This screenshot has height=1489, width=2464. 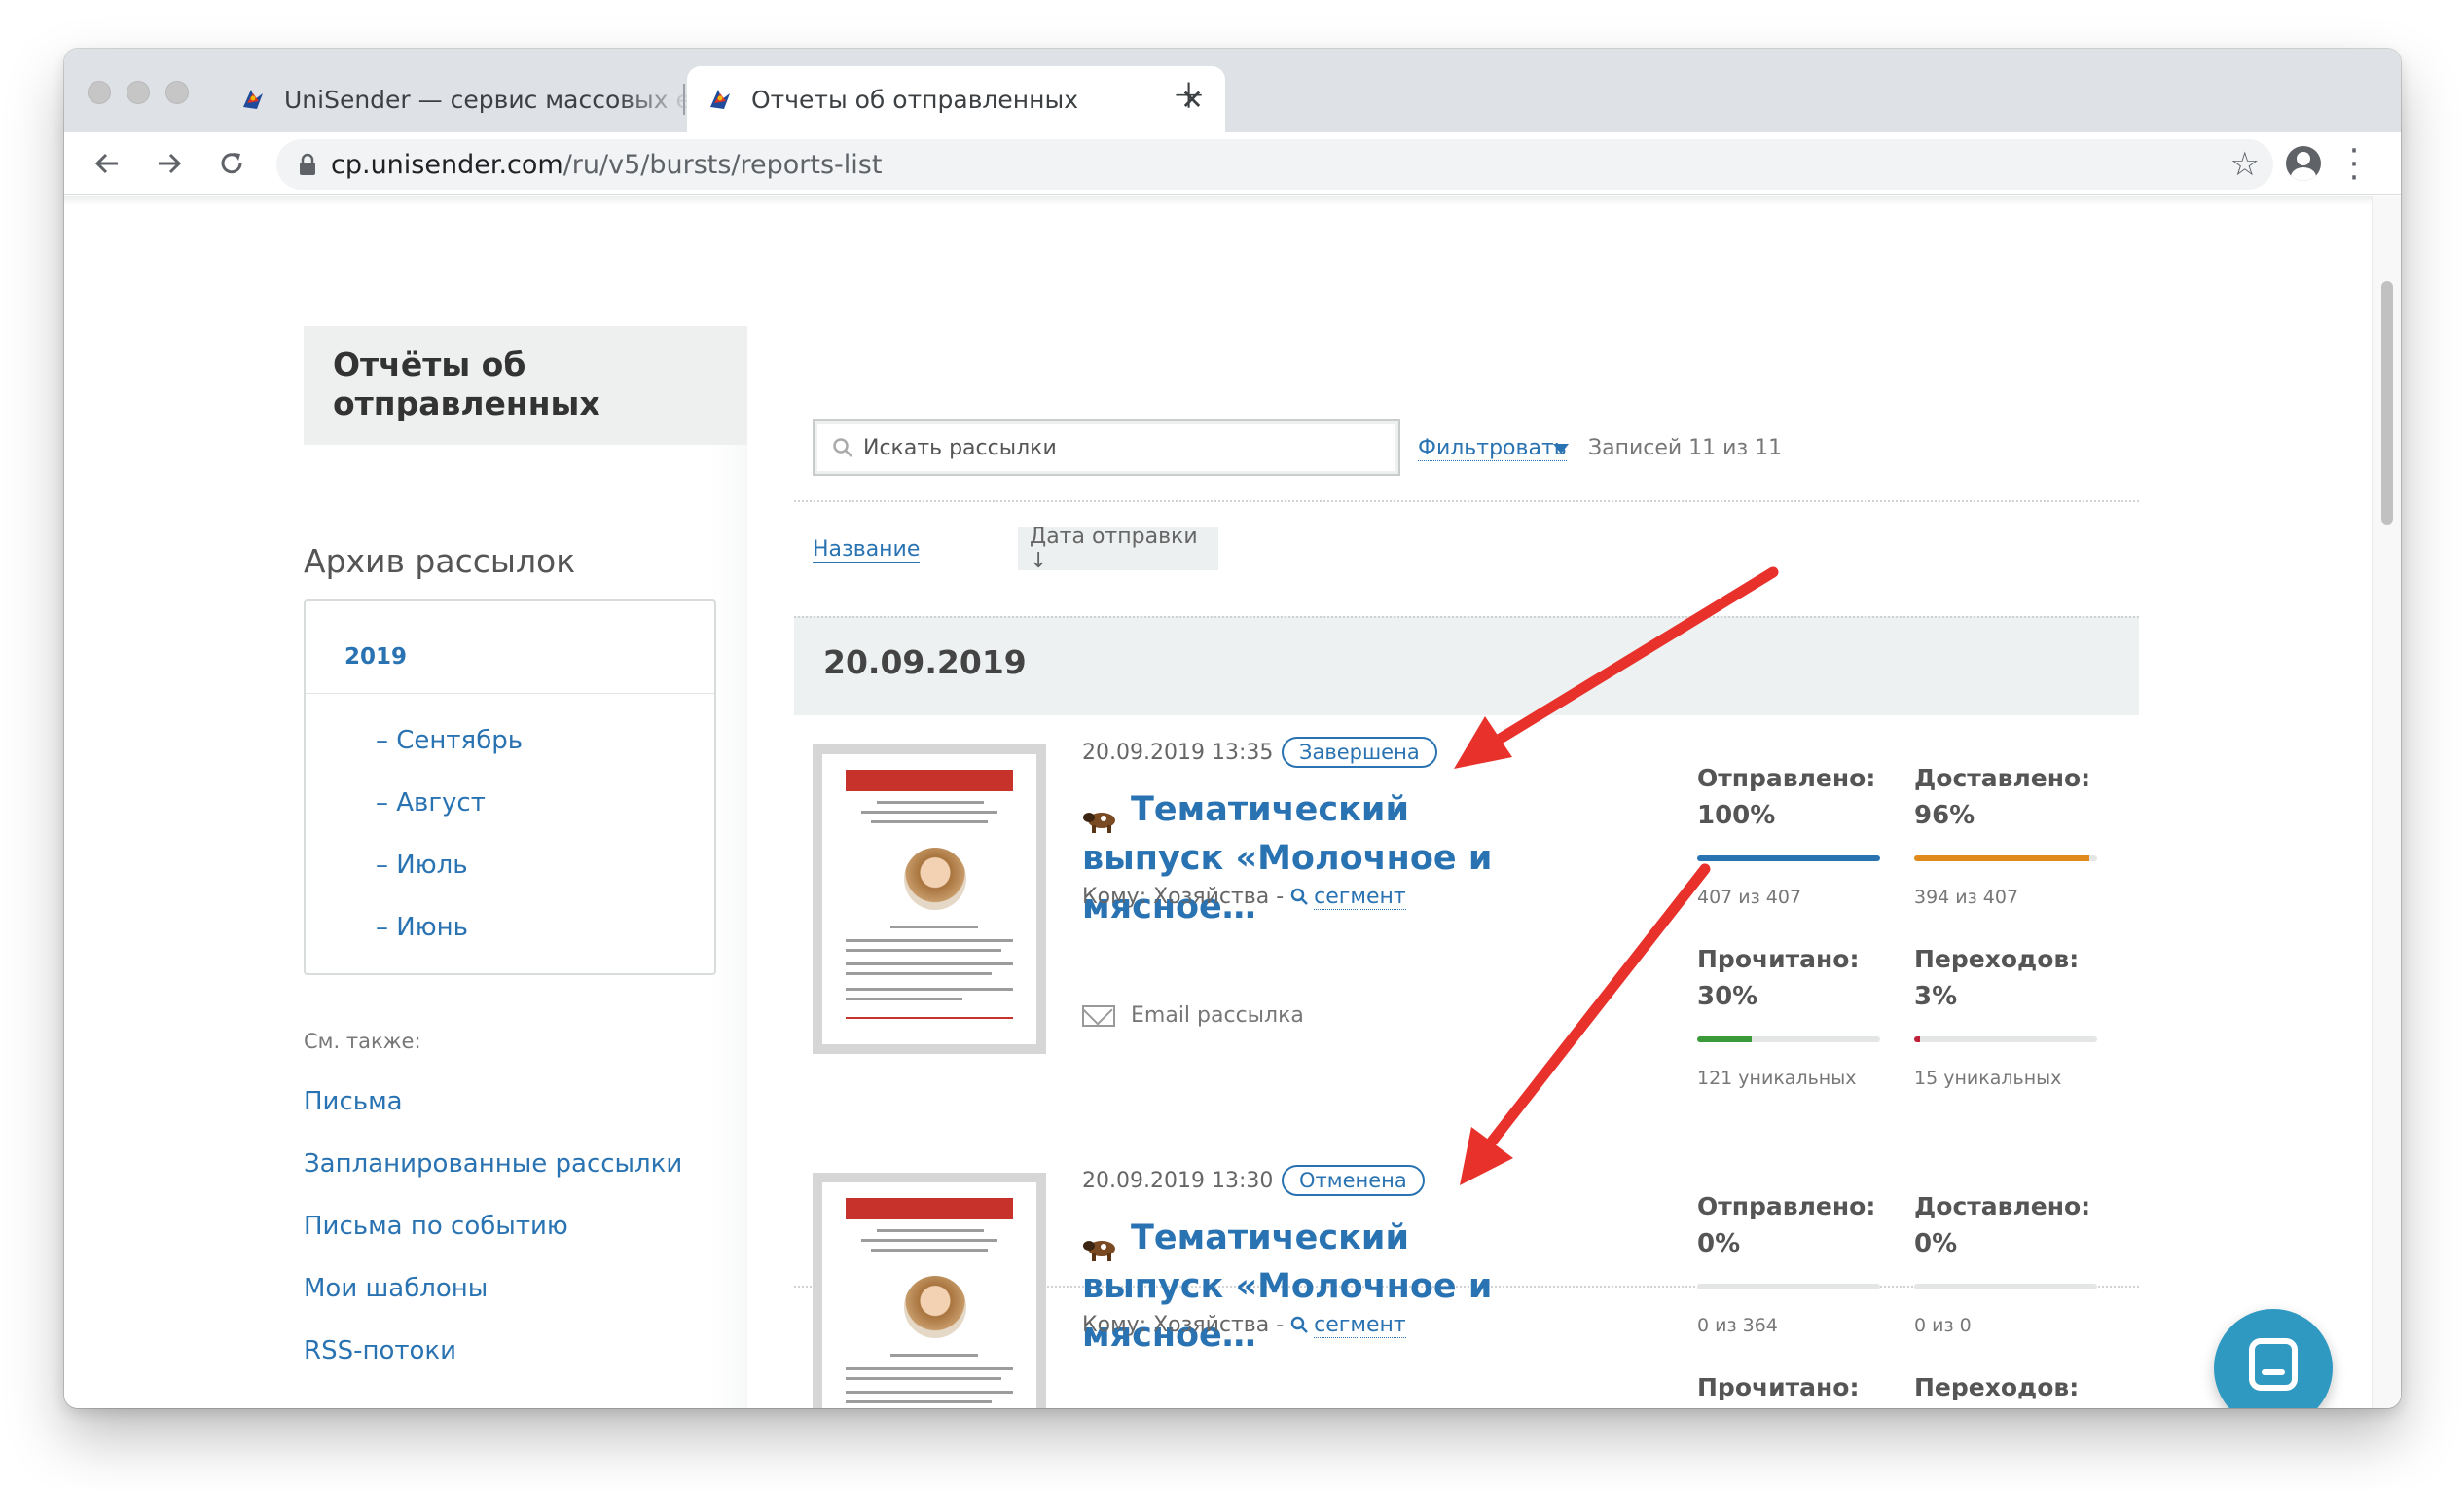 I want to click on tab-reports: Отчеты об отправленных ✕, so click(x=956, y=99).